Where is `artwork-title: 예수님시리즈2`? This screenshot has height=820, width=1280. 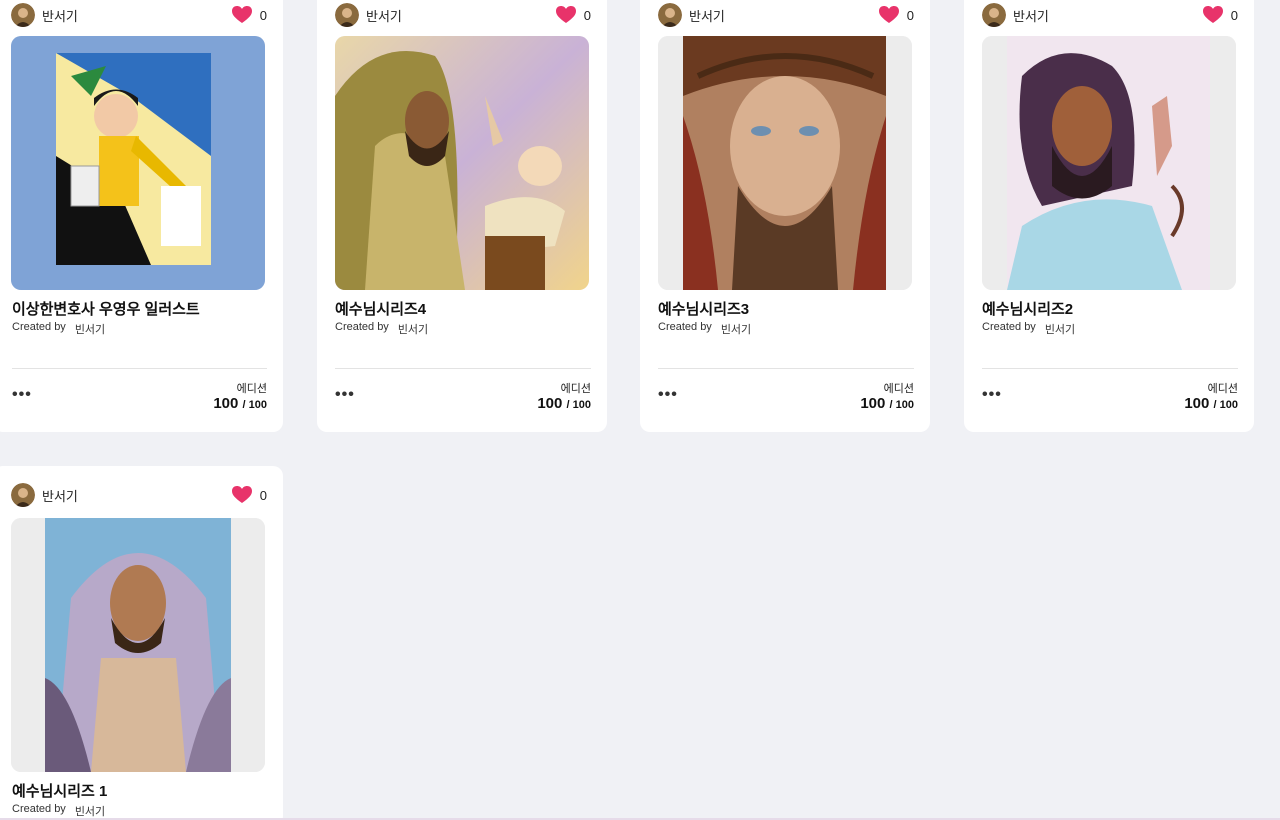 artwork-title: 예수님시리즈2 is located at coordinates (1027, 308).